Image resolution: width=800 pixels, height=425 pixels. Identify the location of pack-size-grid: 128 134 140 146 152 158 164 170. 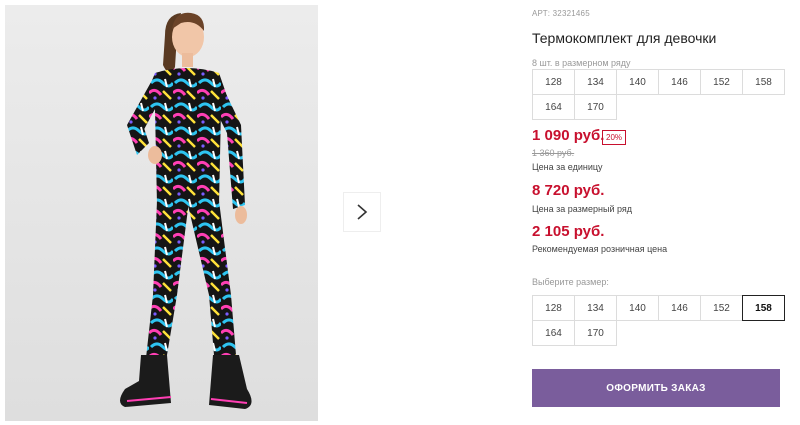
(658, 94).